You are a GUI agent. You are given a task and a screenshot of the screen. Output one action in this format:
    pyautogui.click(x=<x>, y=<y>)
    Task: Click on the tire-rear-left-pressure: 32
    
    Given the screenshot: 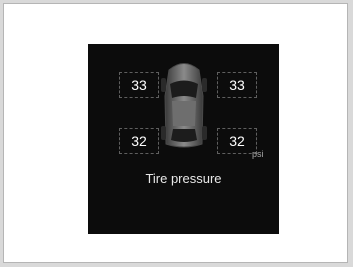 What is the action you would take?
    pyautogui.click(x=139, y=141)
    